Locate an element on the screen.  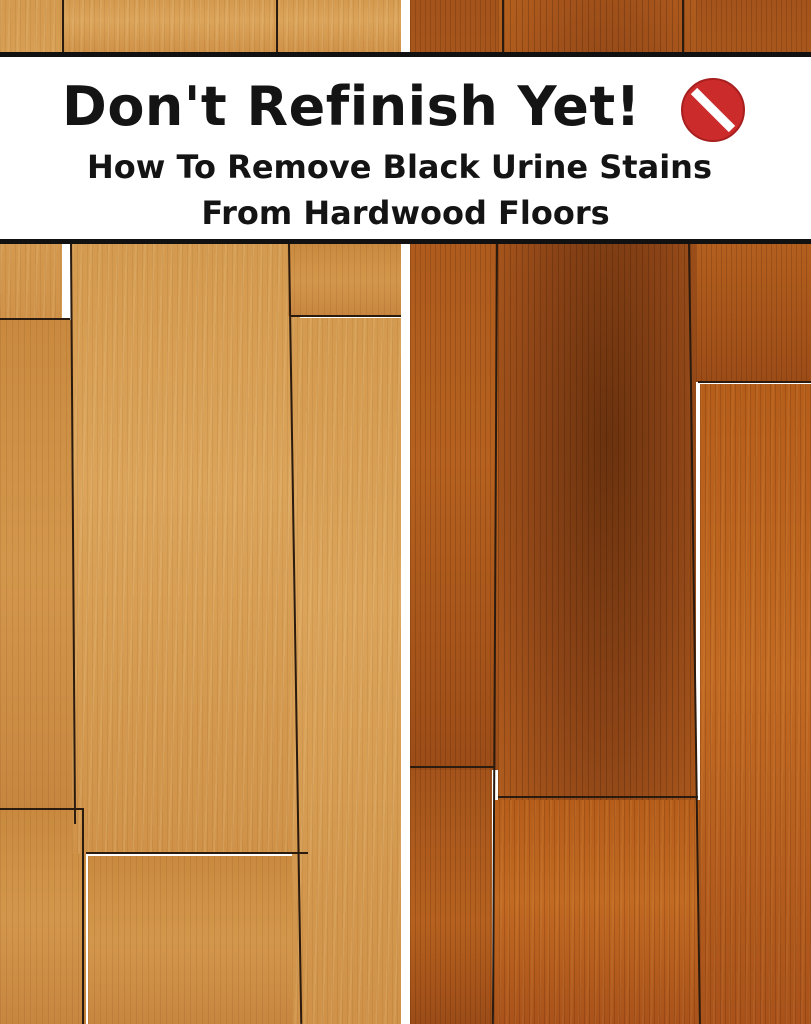
subtitle-line-1: How To Remove Black Urine Stains is located at coordinates (399, 167).